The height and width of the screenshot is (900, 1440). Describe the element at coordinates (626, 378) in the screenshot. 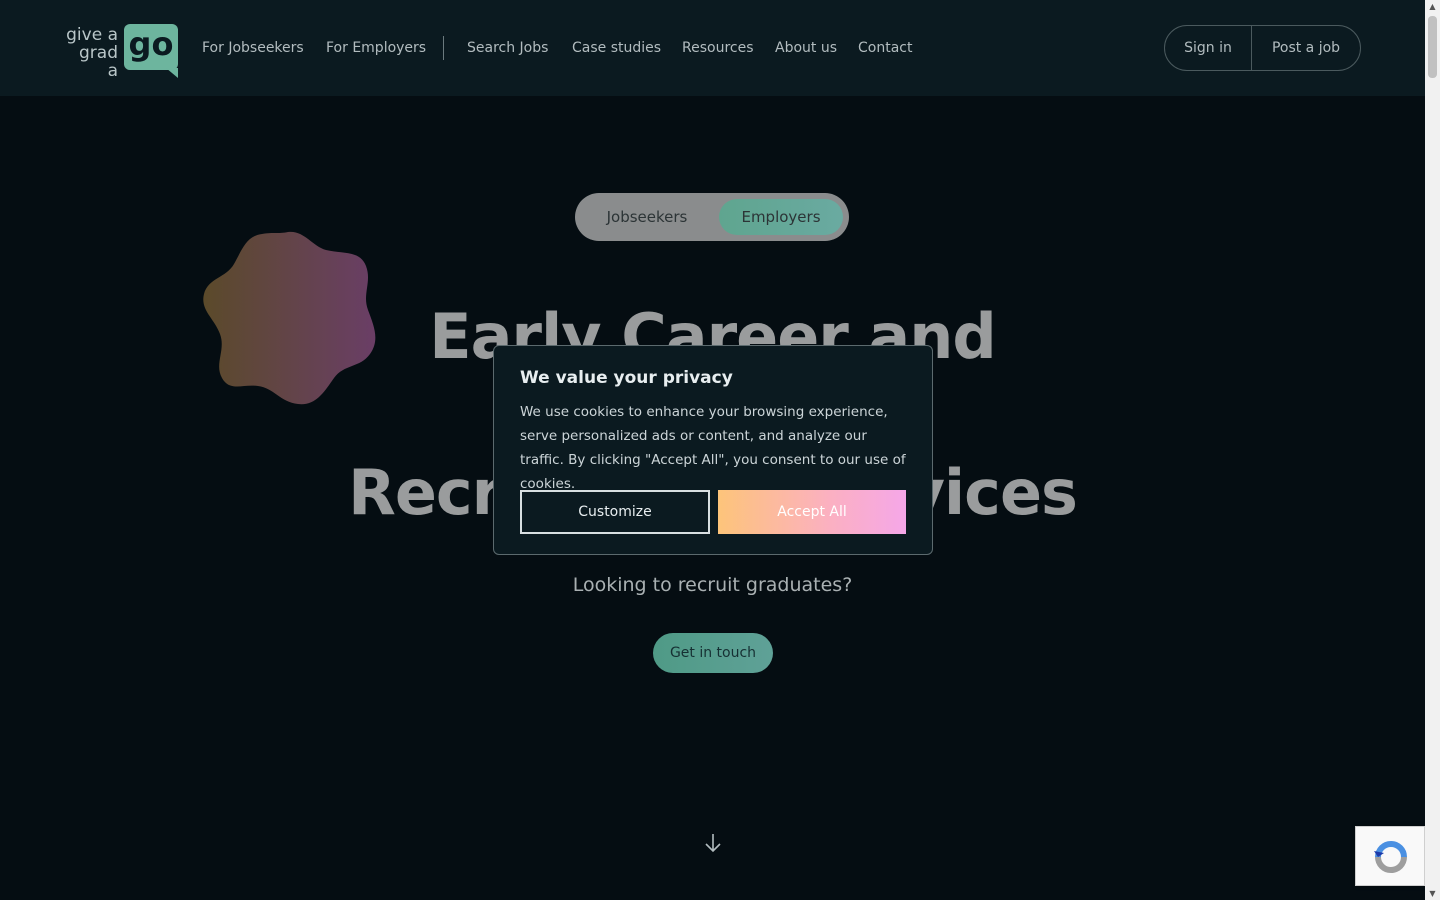

I see `cookie-dialog-title: We value your privacy` at that location.